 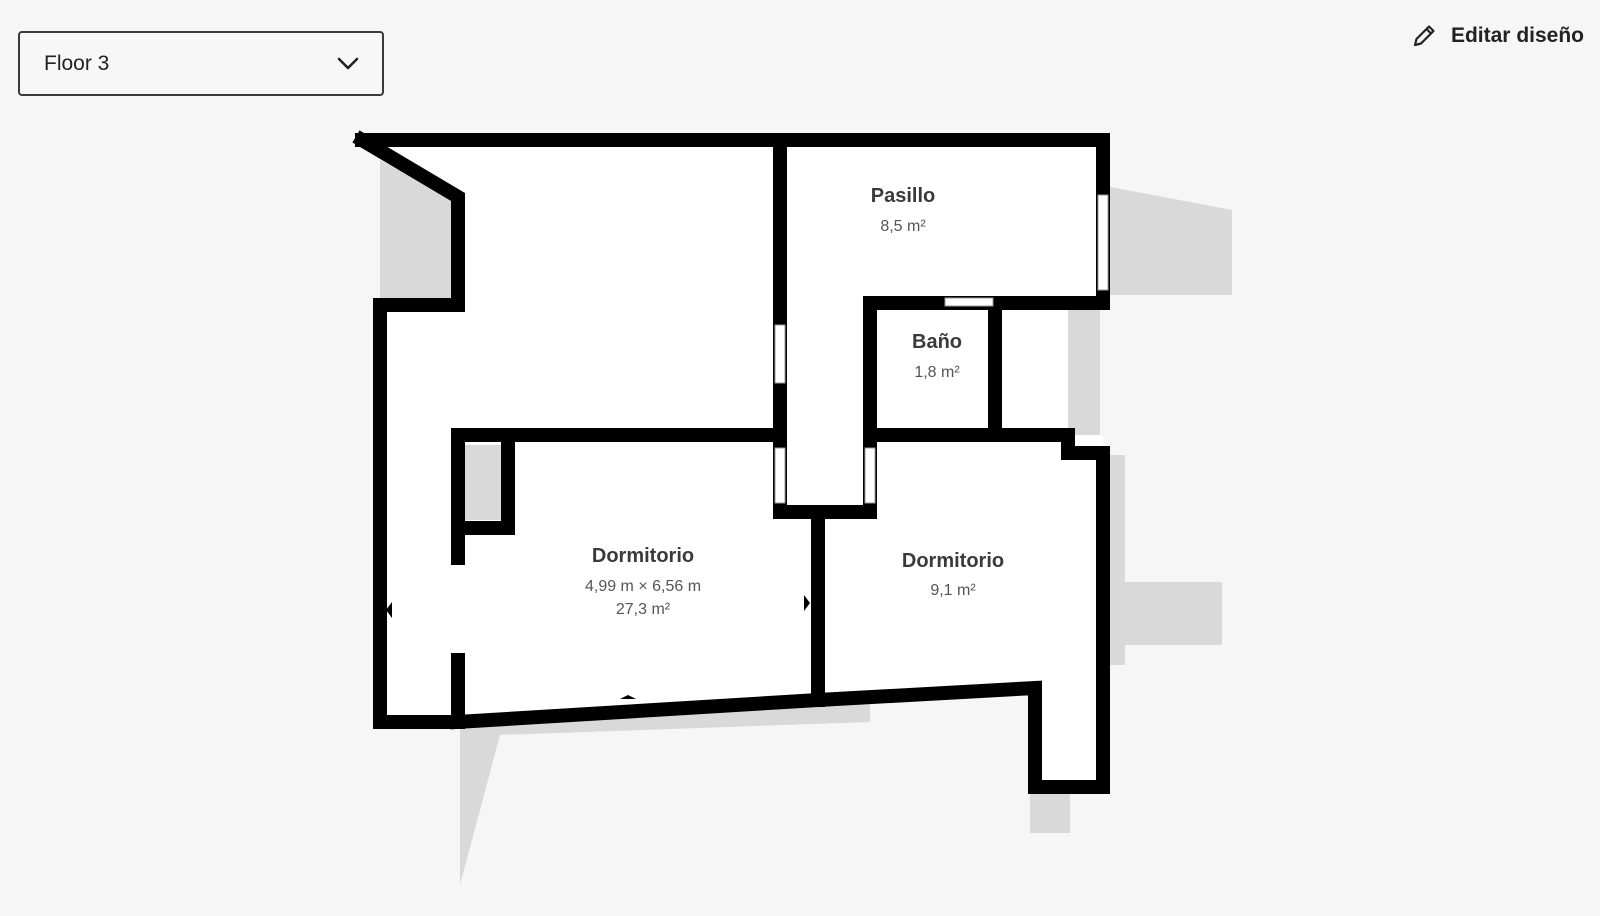 I want to click on closet, so click(x=484, y=482).